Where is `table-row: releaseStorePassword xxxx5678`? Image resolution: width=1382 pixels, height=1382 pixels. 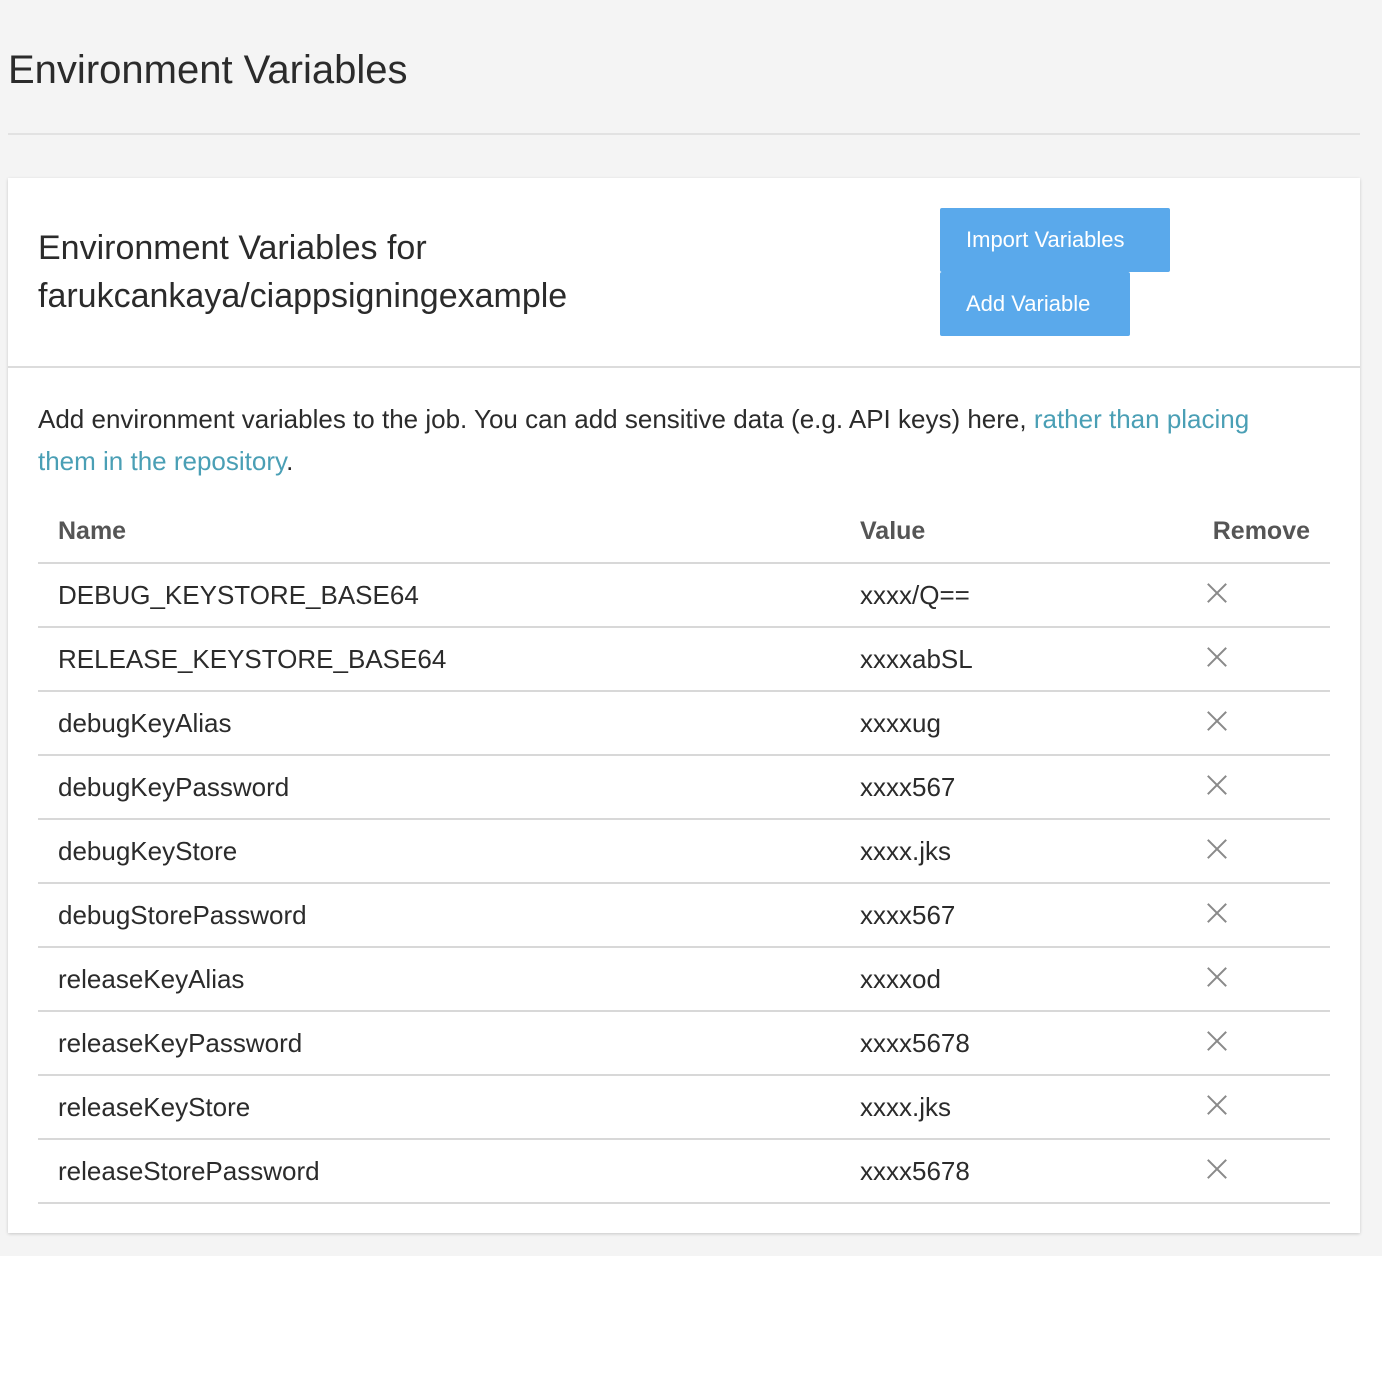 table-row: releaseStorePassword xxxx5678 is located at coordinates (684, 1171).